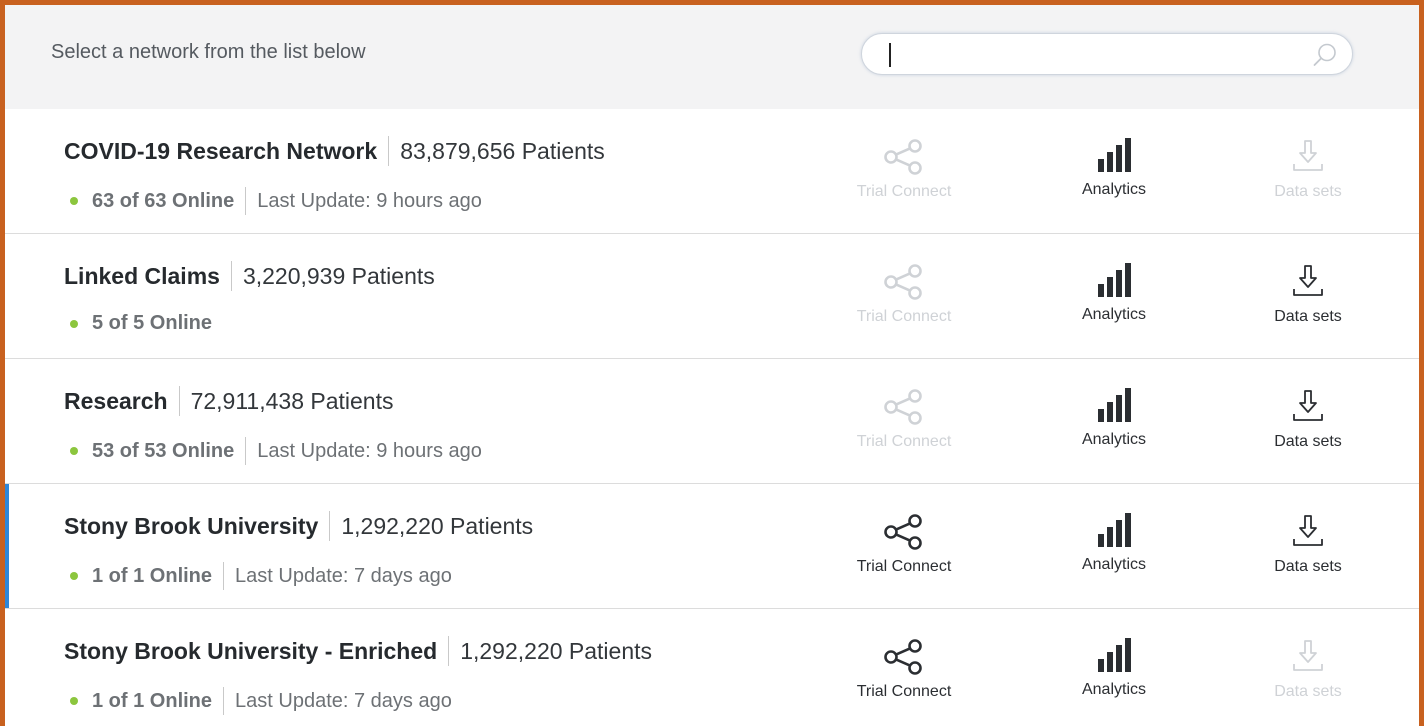  What do you see at coordinates (163, 200) in the screenshot?
I see `online-count: 63 of 63 Online` at bounding box center [163, 200].